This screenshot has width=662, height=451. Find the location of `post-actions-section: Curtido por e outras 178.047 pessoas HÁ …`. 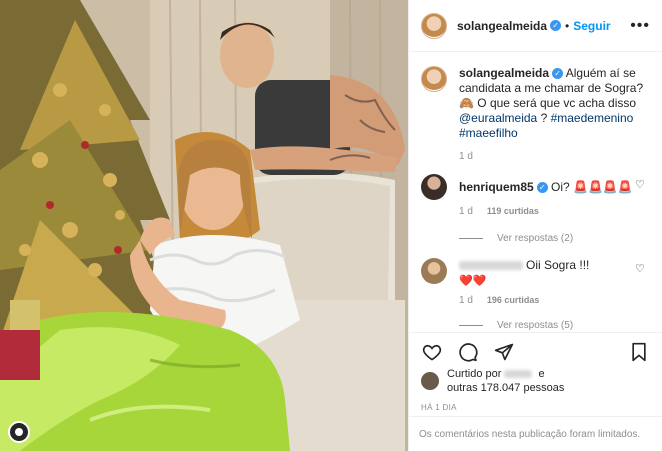

post-actions-section: Curtido por e outras 178.047 pessoas HÁ … is located at coordinates (535, 372).